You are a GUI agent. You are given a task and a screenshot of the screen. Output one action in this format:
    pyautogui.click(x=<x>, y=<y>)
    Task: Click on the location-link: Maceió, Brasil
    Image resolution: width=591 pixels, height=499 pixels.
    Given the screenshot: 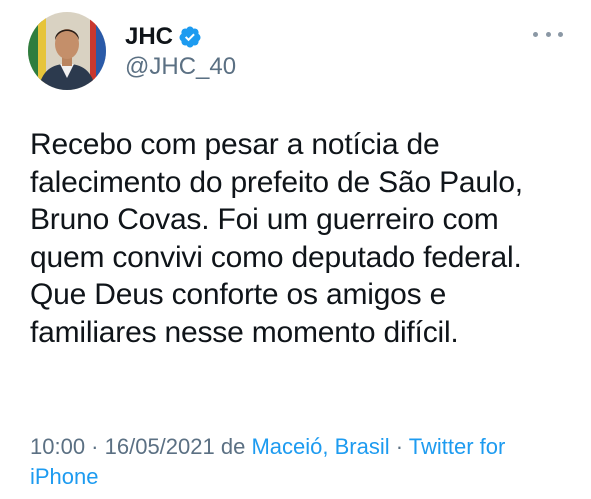 What is the action you would take?
    pyautogui.click(x=320, y=446)
    